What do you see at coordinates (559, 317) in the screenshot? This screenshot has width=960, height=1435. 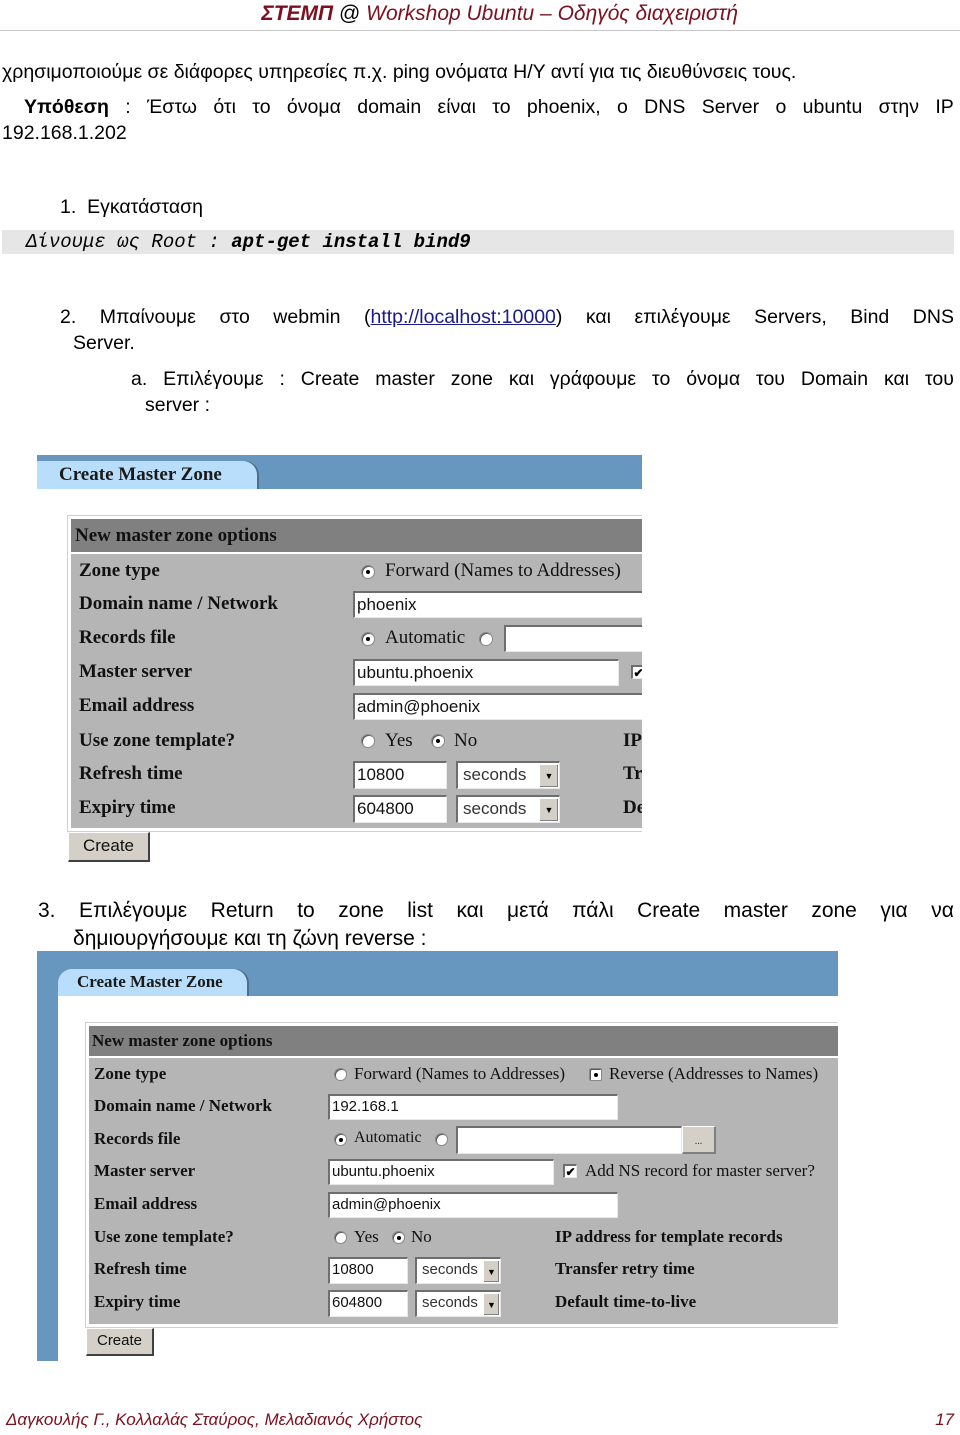 I see `paren: )` at bounding box center [559, 317].